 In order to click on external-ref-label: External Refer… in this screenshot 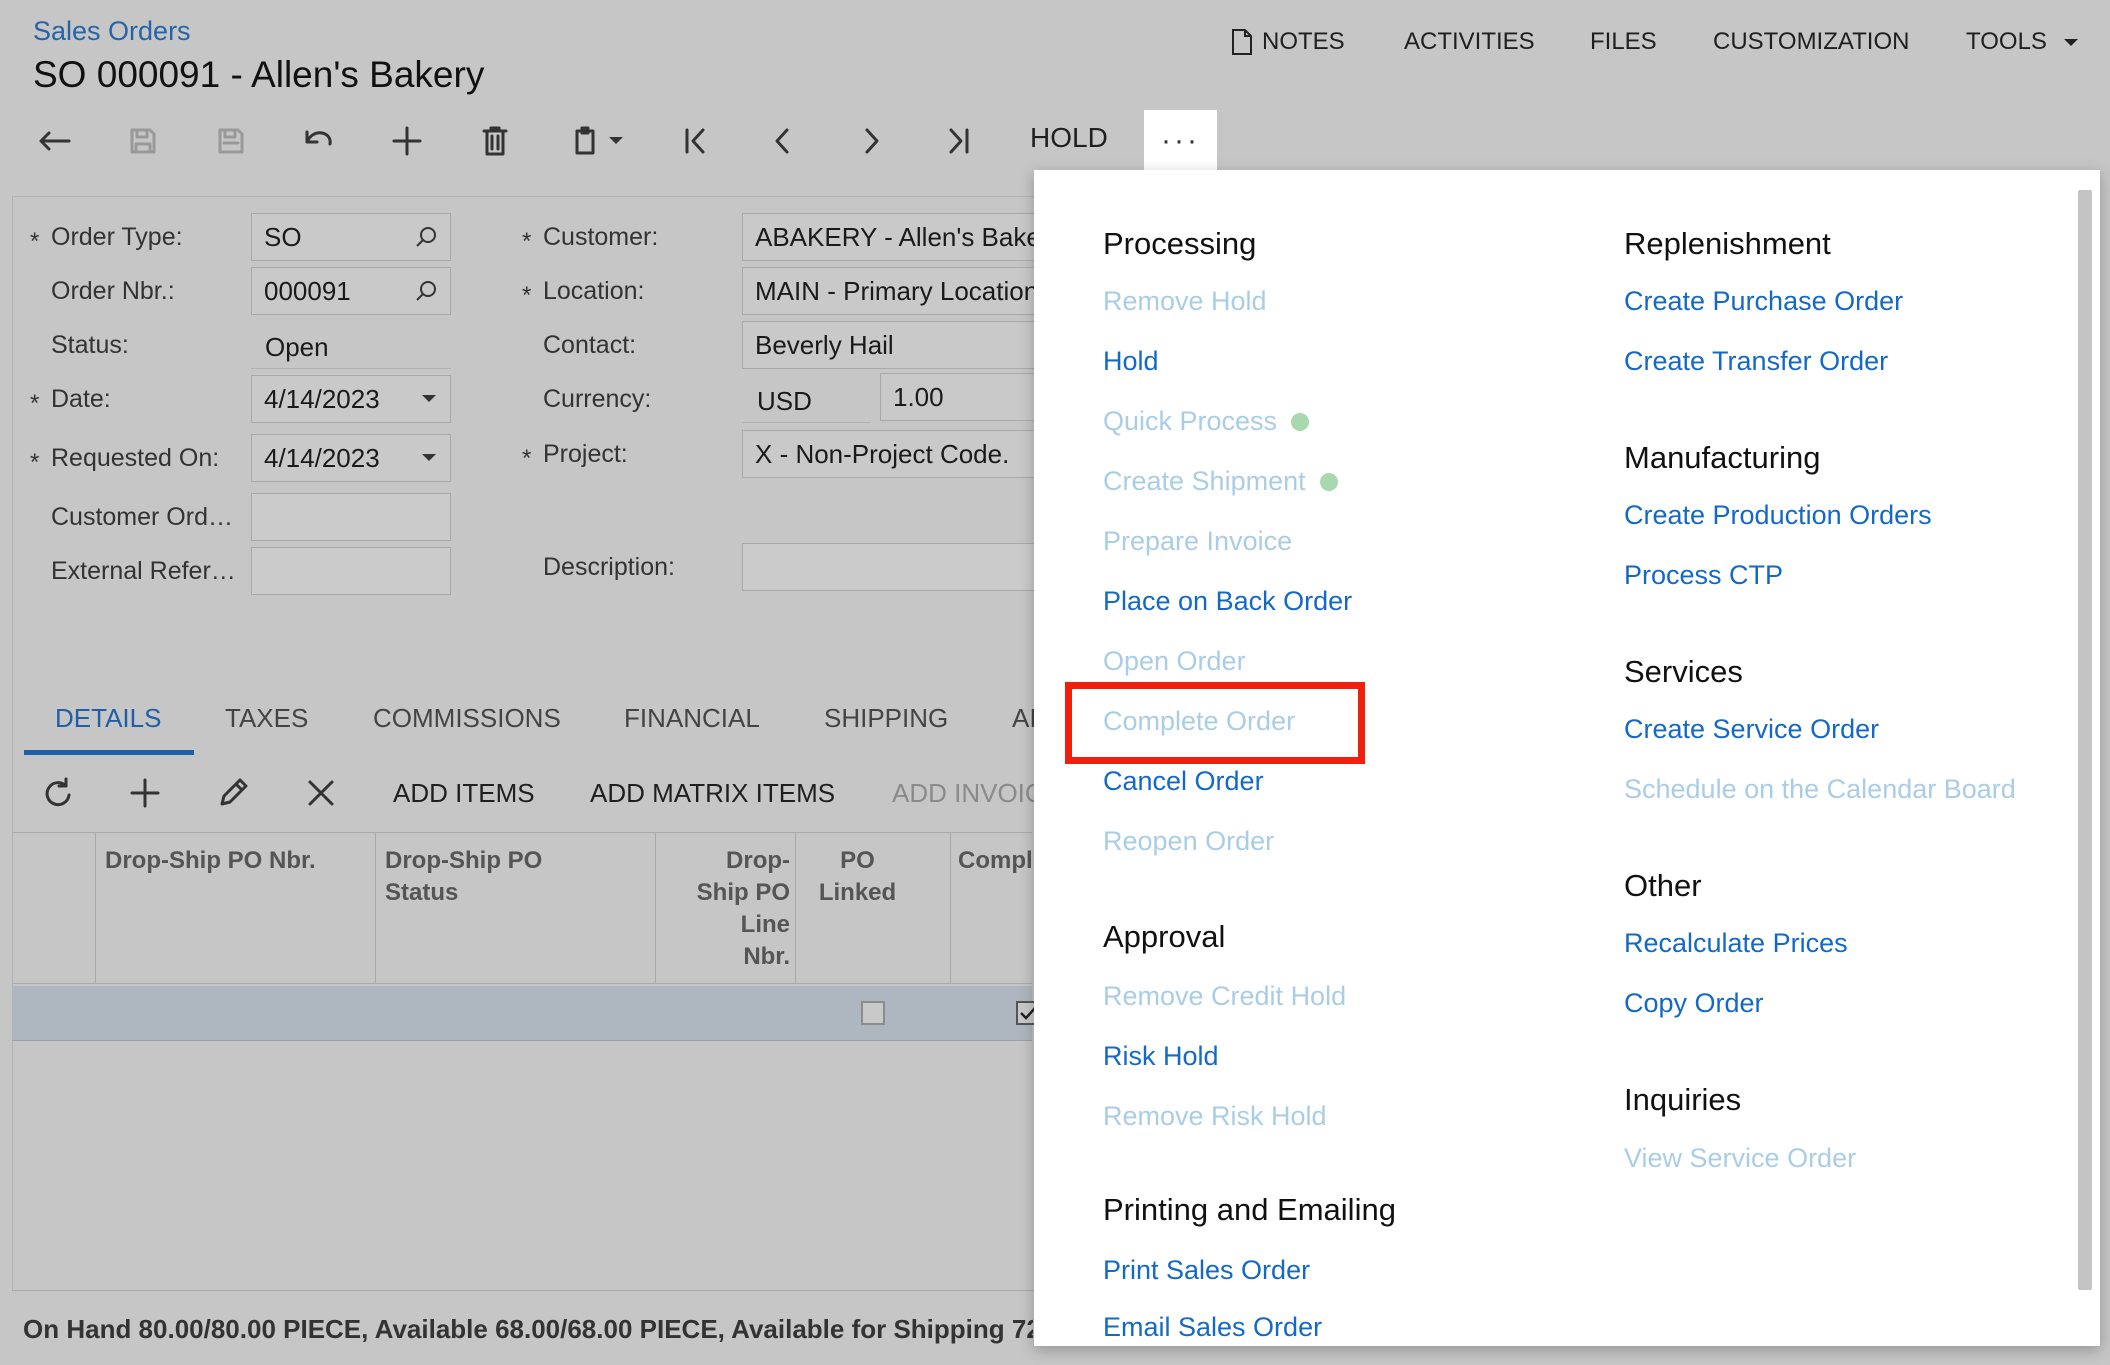, I will do `click(143, 571)`.